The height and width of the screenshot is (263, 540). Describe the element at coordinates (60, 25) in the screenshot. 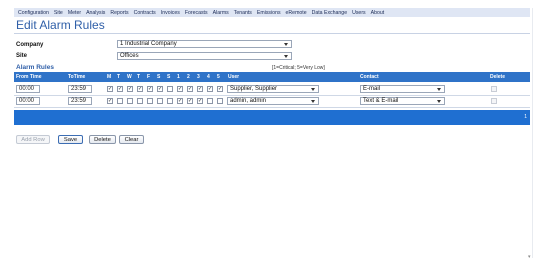

I see `page-title: Edit Alarm Rules` at that location.